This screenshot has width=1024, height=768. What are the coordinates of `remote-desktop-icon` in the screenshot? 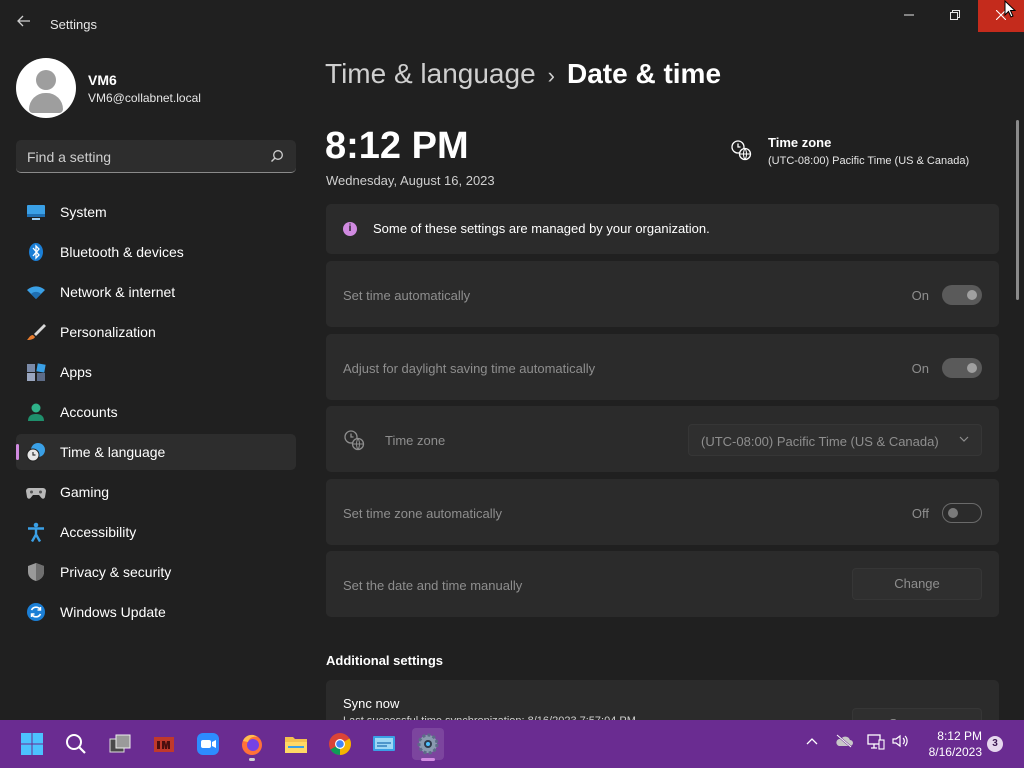 It's located at (384, 743).